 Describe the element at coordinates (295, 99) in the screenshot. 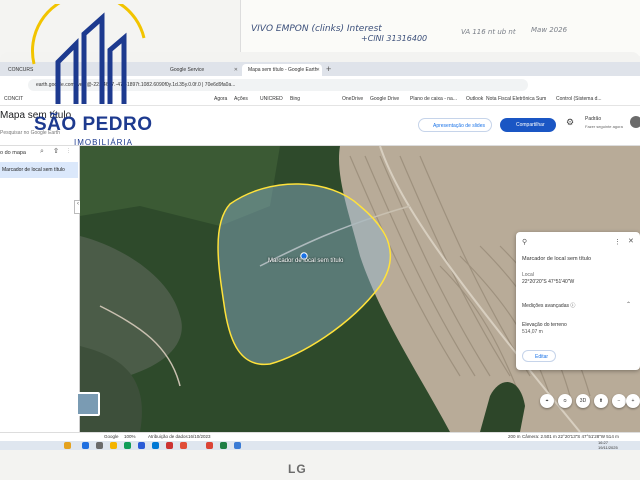

I see `bookmark-item: Bing` at that location.